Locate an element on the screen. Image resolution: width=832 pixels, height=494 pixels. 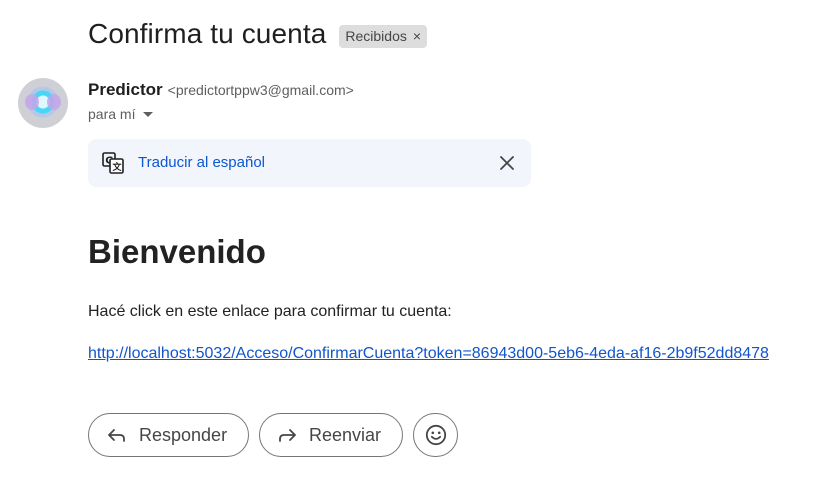
recipient-text: para mí is located at coordinates (112, 114).